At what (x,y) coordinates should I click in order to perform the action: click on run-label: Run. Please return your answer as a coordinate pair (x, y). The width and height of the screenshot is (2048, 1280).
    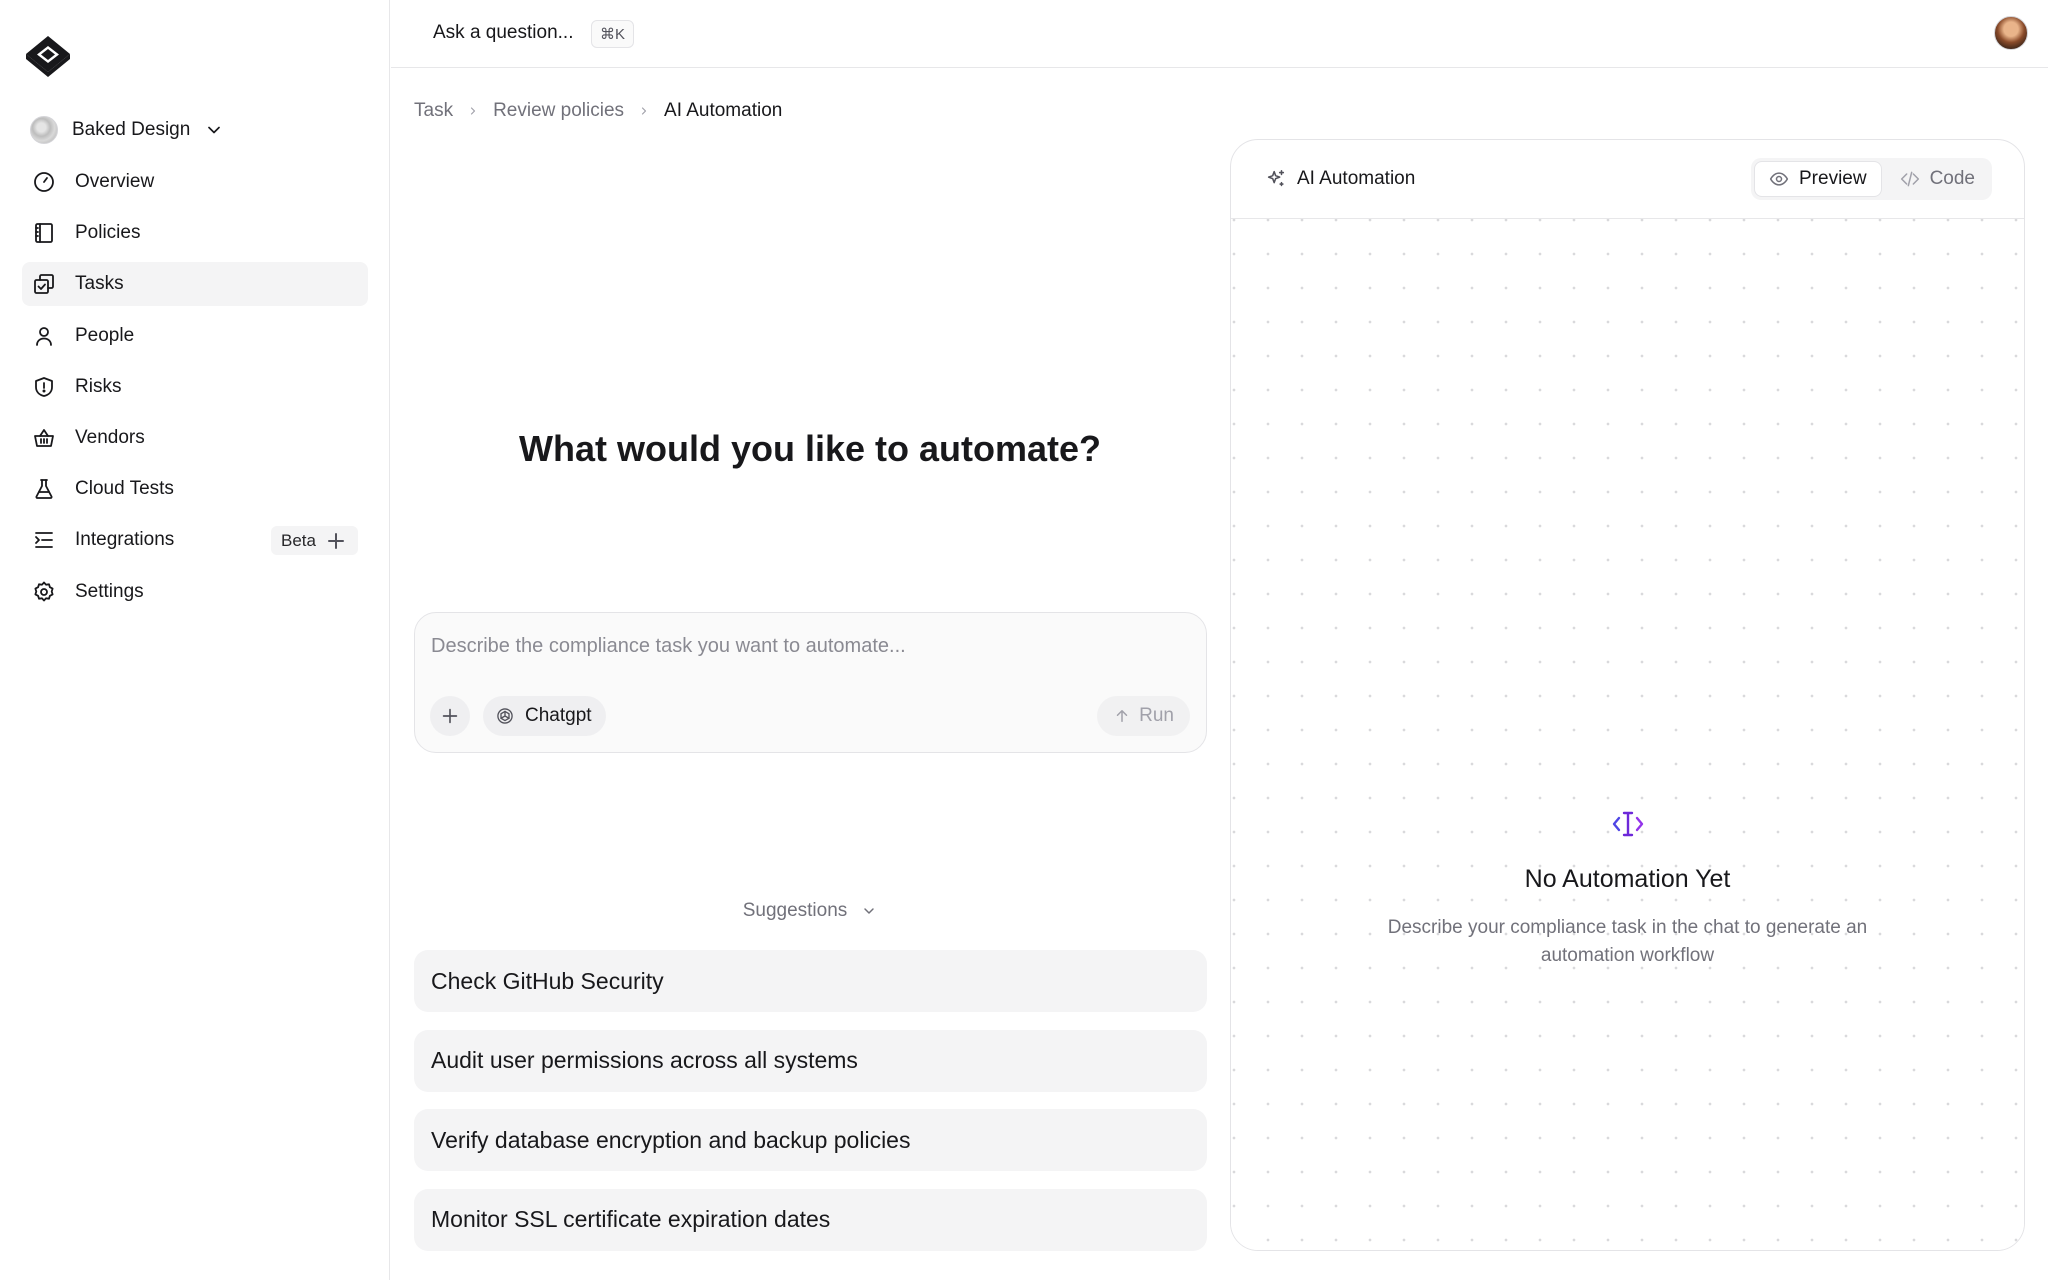
    Looking at the image, I should click on (1156, 715).